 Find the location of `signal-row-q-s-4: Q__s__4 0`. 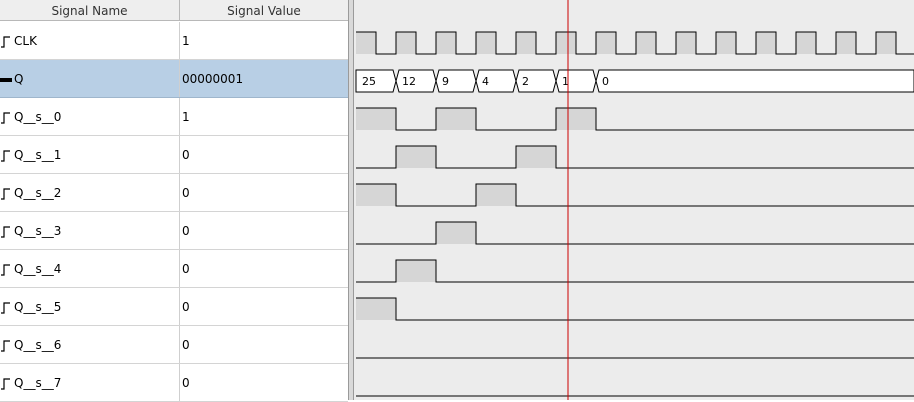

signal-row-q-s-4: Q__s__4 0 is located at coordinates (174, 269).